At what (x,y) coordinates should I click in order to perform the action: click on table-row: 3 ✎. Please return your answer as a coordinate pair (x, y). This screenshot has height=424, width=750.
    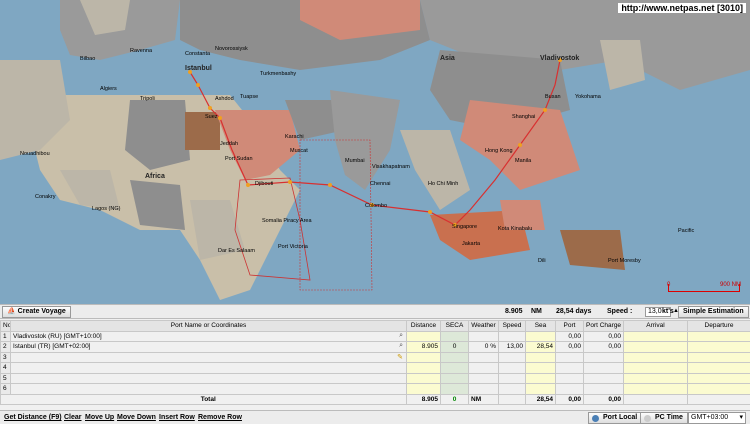
    Looking at the image, I should click on (375, 357).